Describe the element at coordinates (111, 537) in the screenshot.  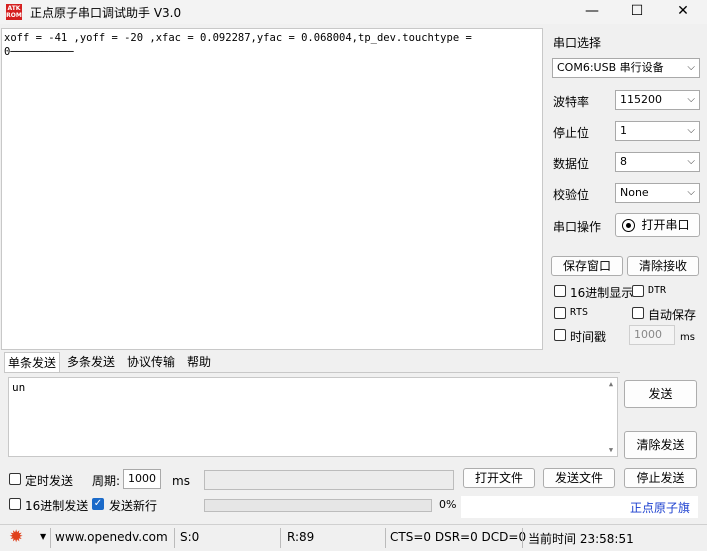
I see `website-link: www.openedv.com` at that location.